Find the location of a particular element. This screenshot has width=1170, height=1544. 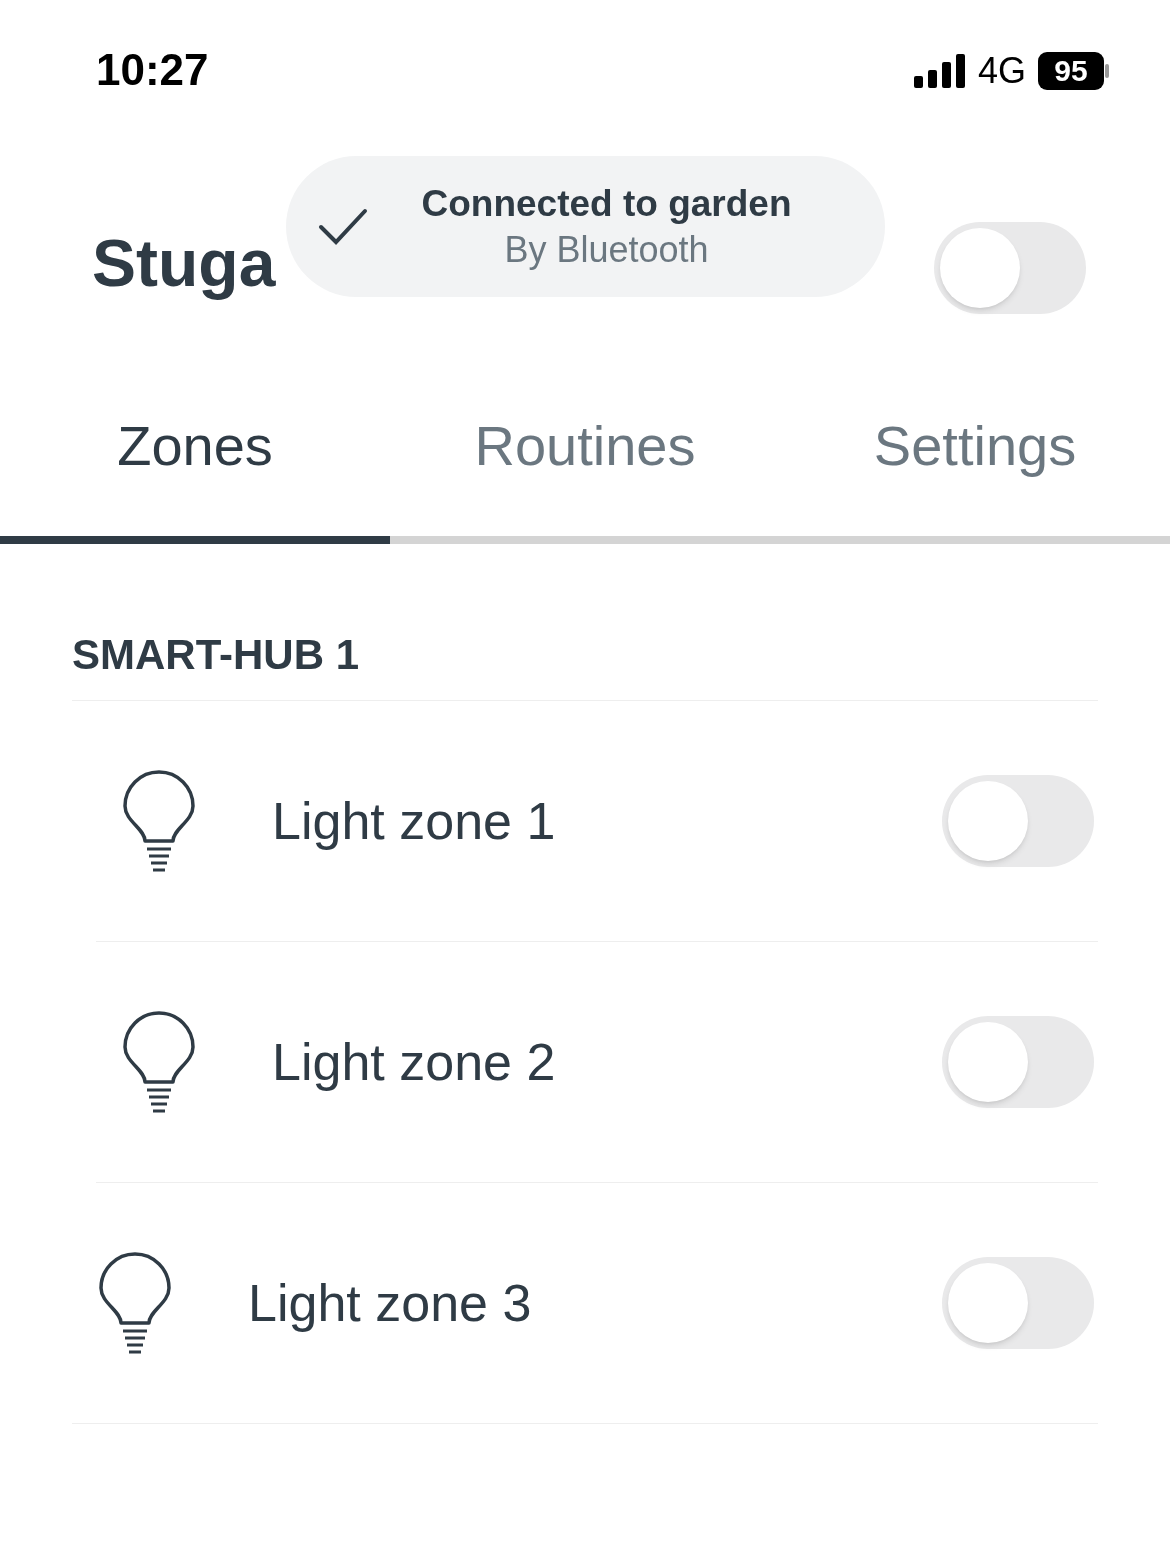

zone-label: Light zone 1 is located at coordinates (414, 821).